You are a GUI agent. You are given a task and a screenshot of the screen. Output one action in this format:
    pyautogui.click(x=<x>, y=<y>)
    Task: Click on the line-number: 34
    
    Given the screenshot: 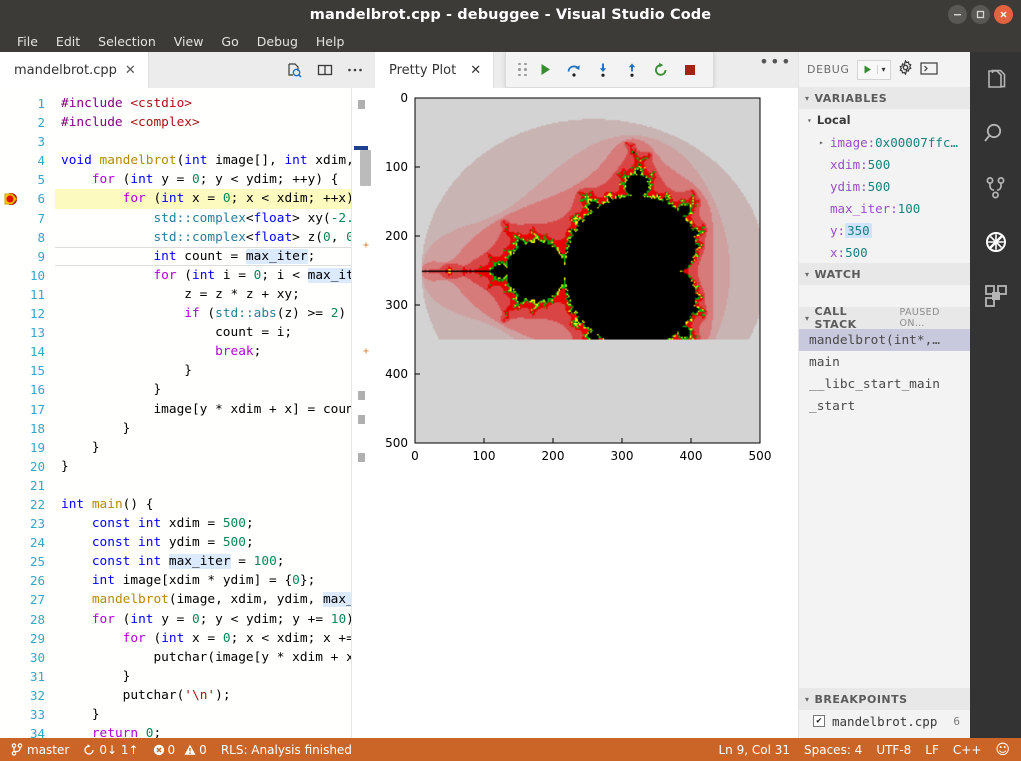 What is the action you would take?
    pyautogui.click(x=27, y=731)
    